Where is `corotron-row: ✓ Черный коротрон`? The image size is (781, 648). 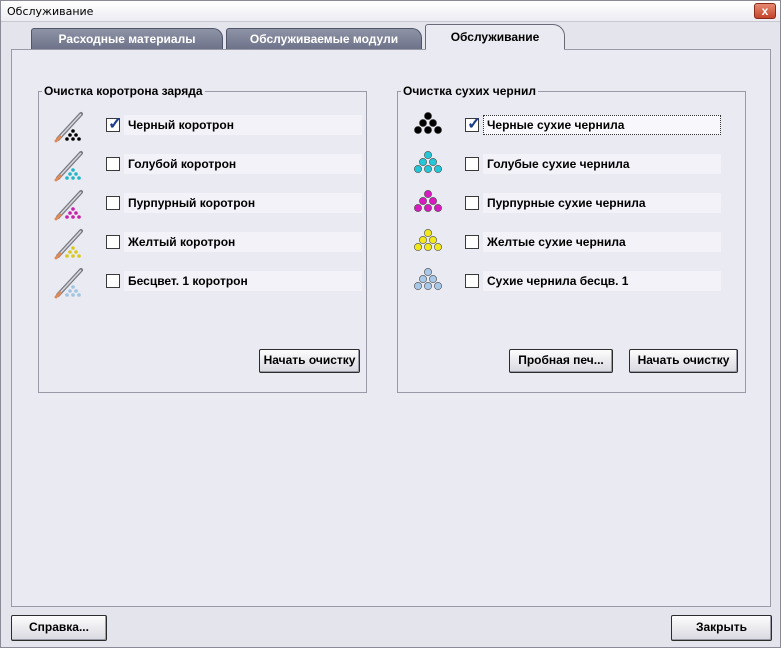 corotron-row: ✓ Черный коротрон is located at coordinates (200, 127).